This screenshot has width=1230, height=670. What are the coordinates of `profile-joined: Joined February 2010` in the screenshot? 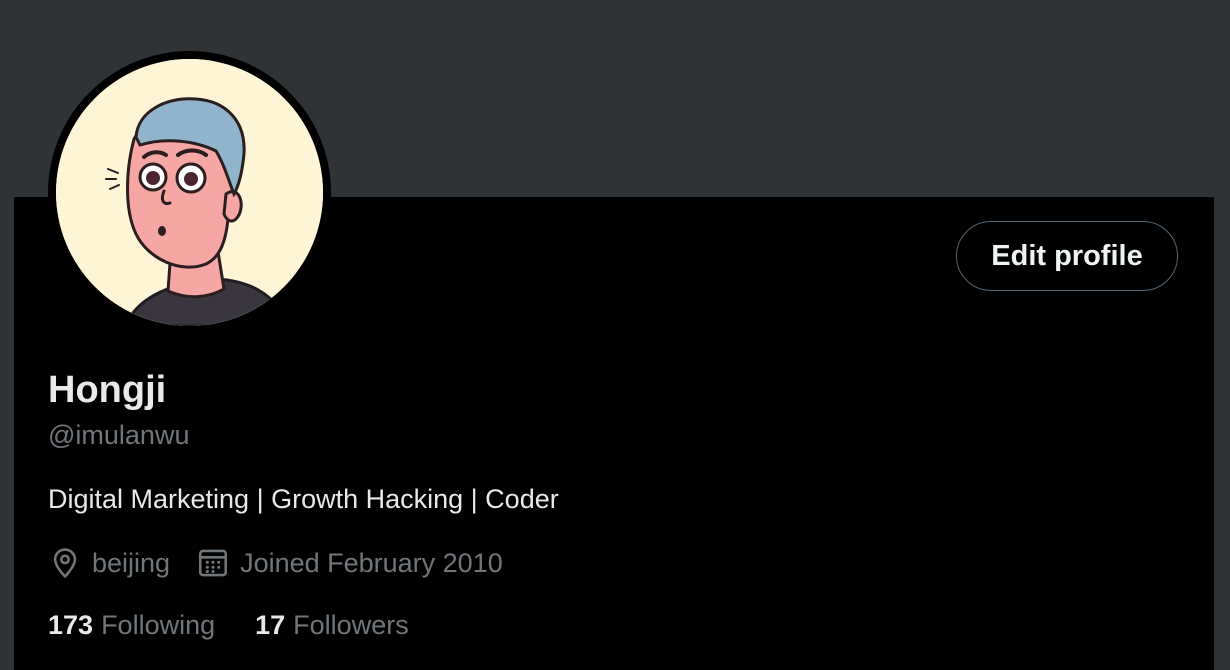 It's located at (349, 563).